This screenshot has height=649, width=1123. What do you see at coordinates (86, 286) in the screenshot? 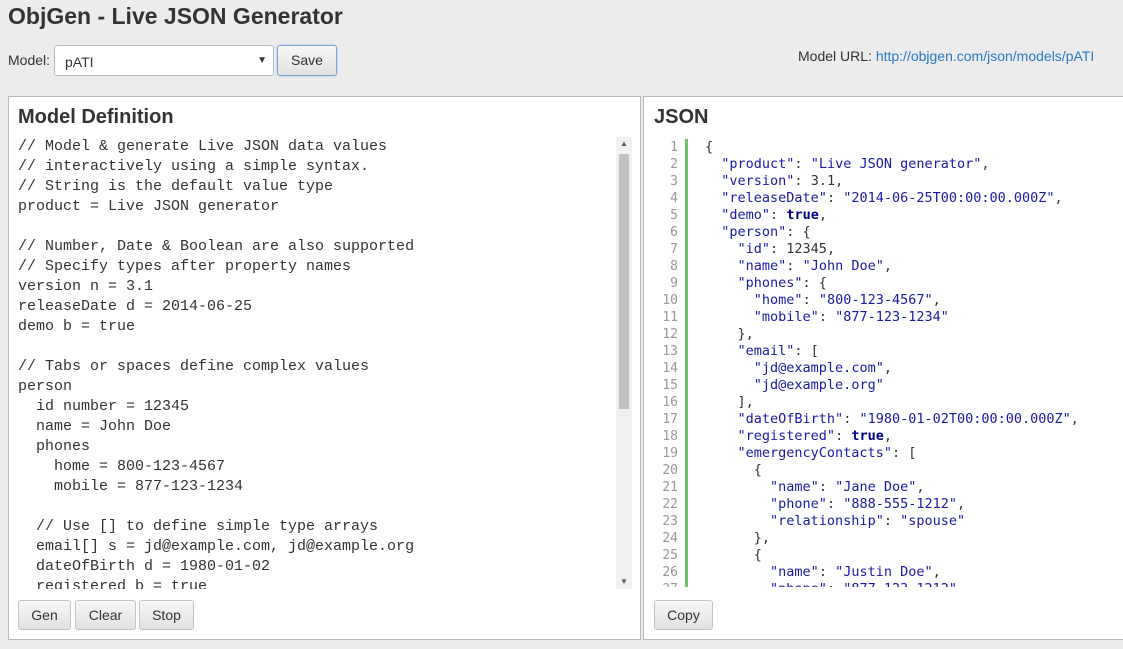
I see `editor-line: version n = 3.1` at bounding box center [86, 286].